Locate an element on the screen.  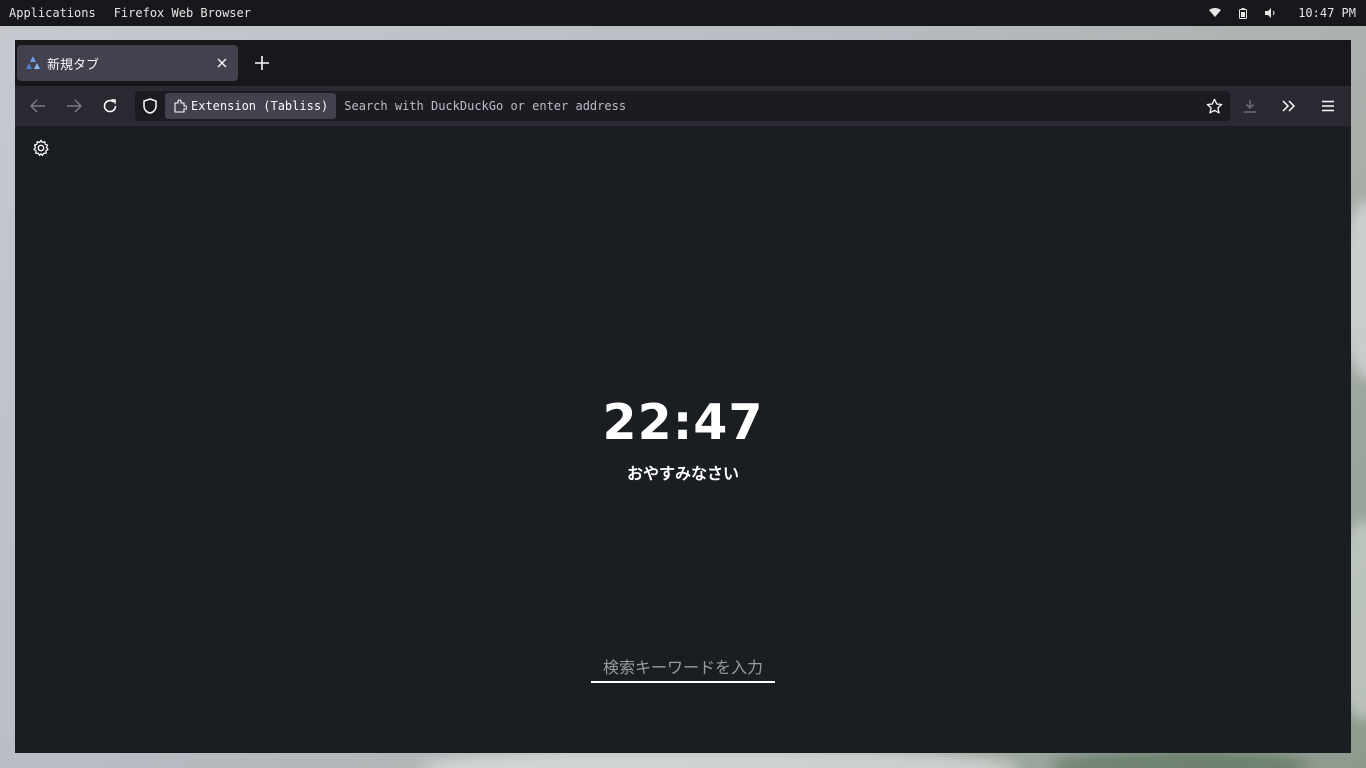
search-input is located at coordinates (683, 667).